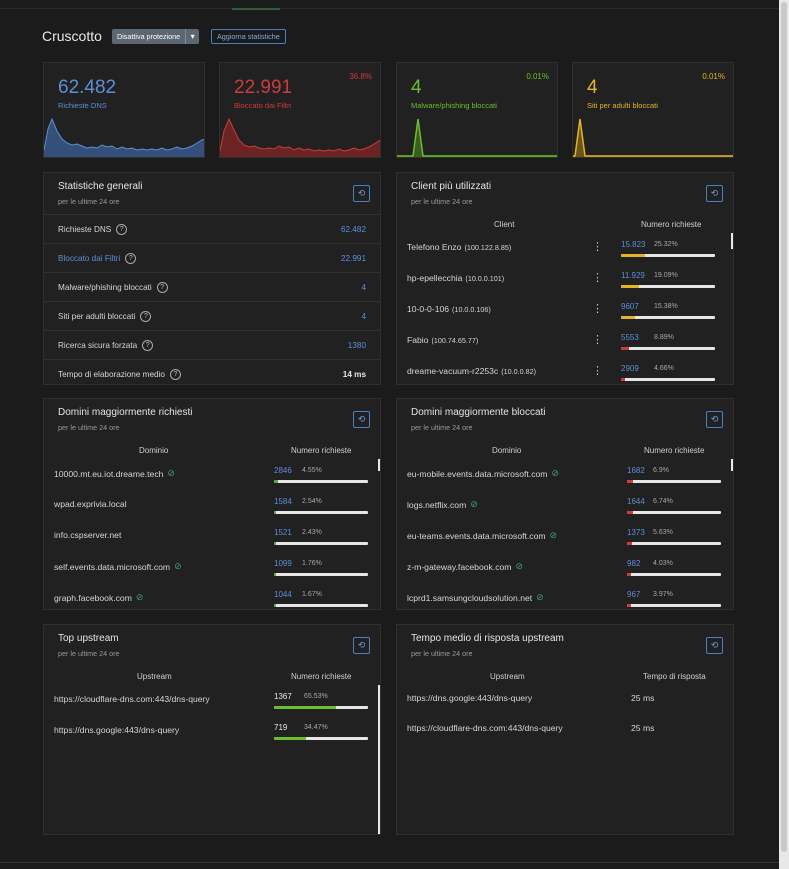 The height and width of the screenshot is (869, 789). I want to click on row-name: z-m-gateway.facebook.com ⊘, so click(465, 566).